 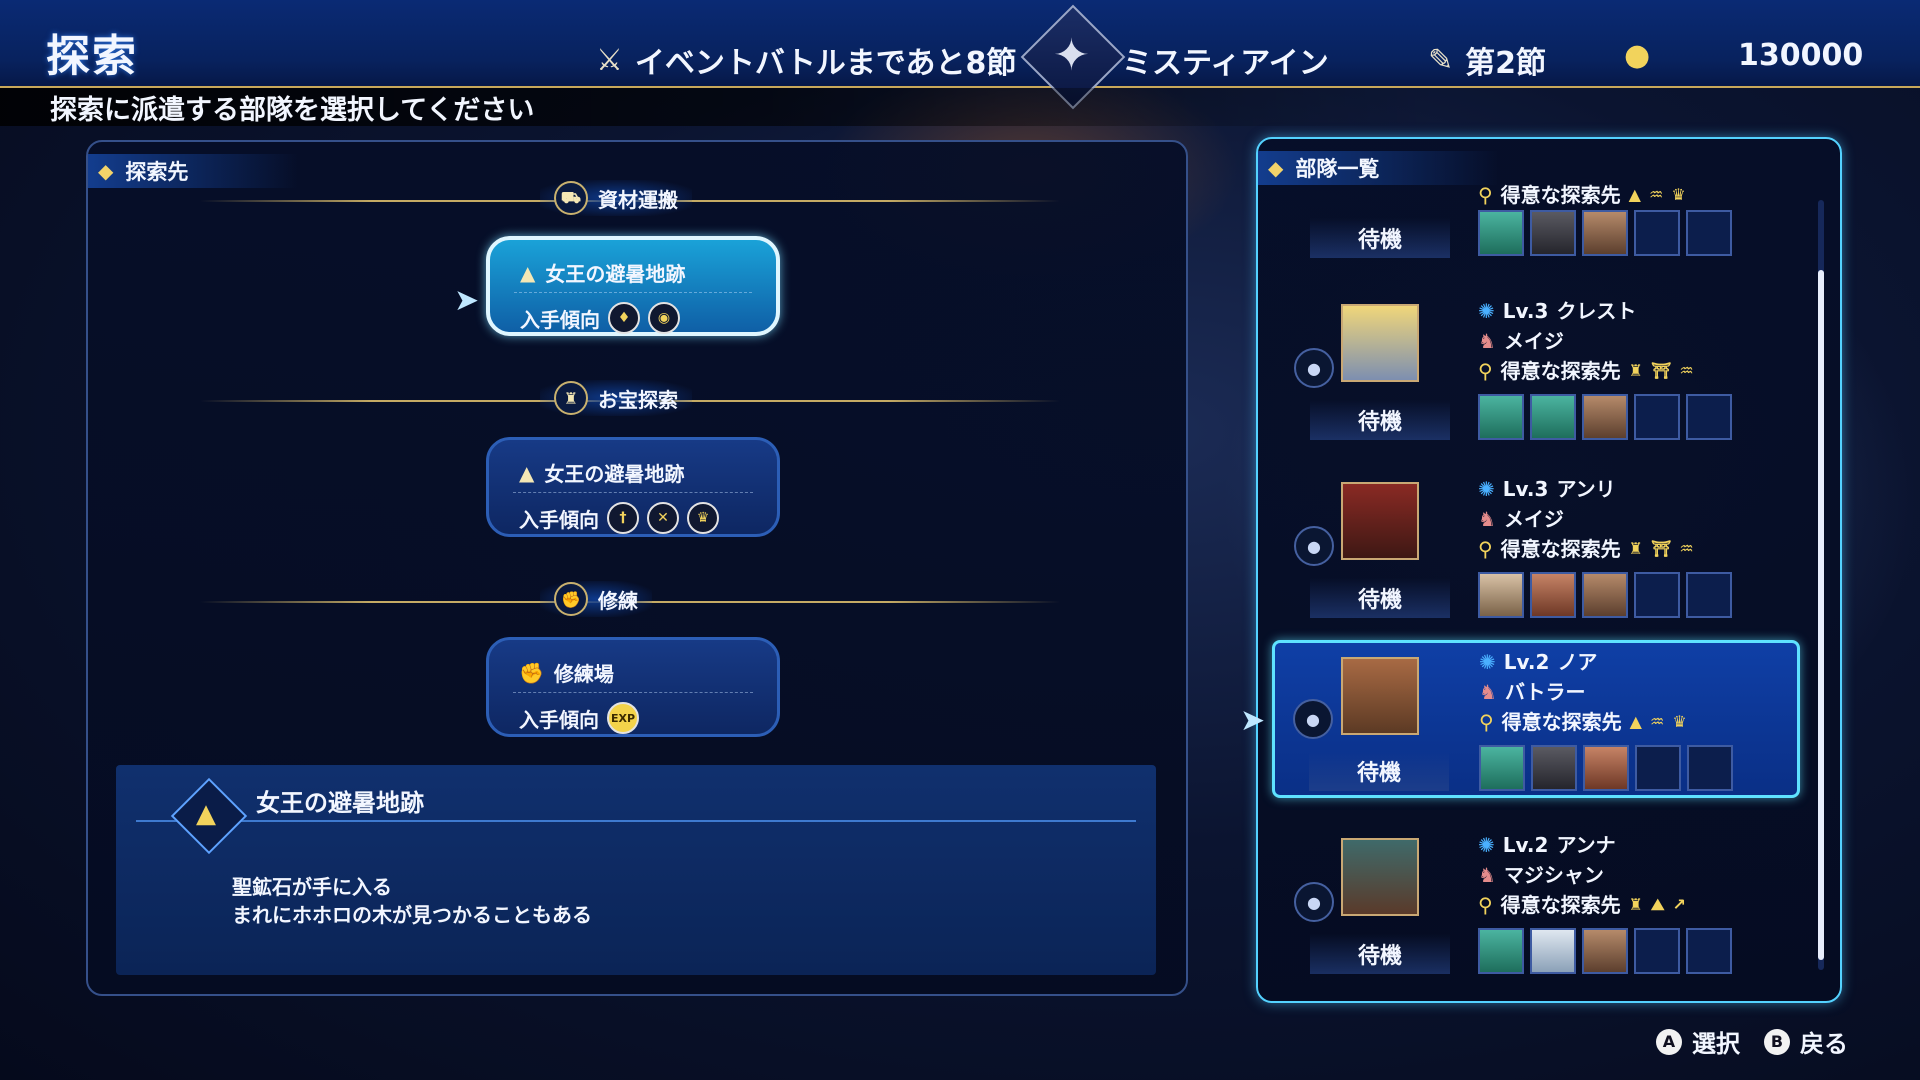 What do you see at coordinates (601, 472) in the screenshot?
I see `destination-name: ▲ 女王の避暑地跡` at bounding box center [601, 472].